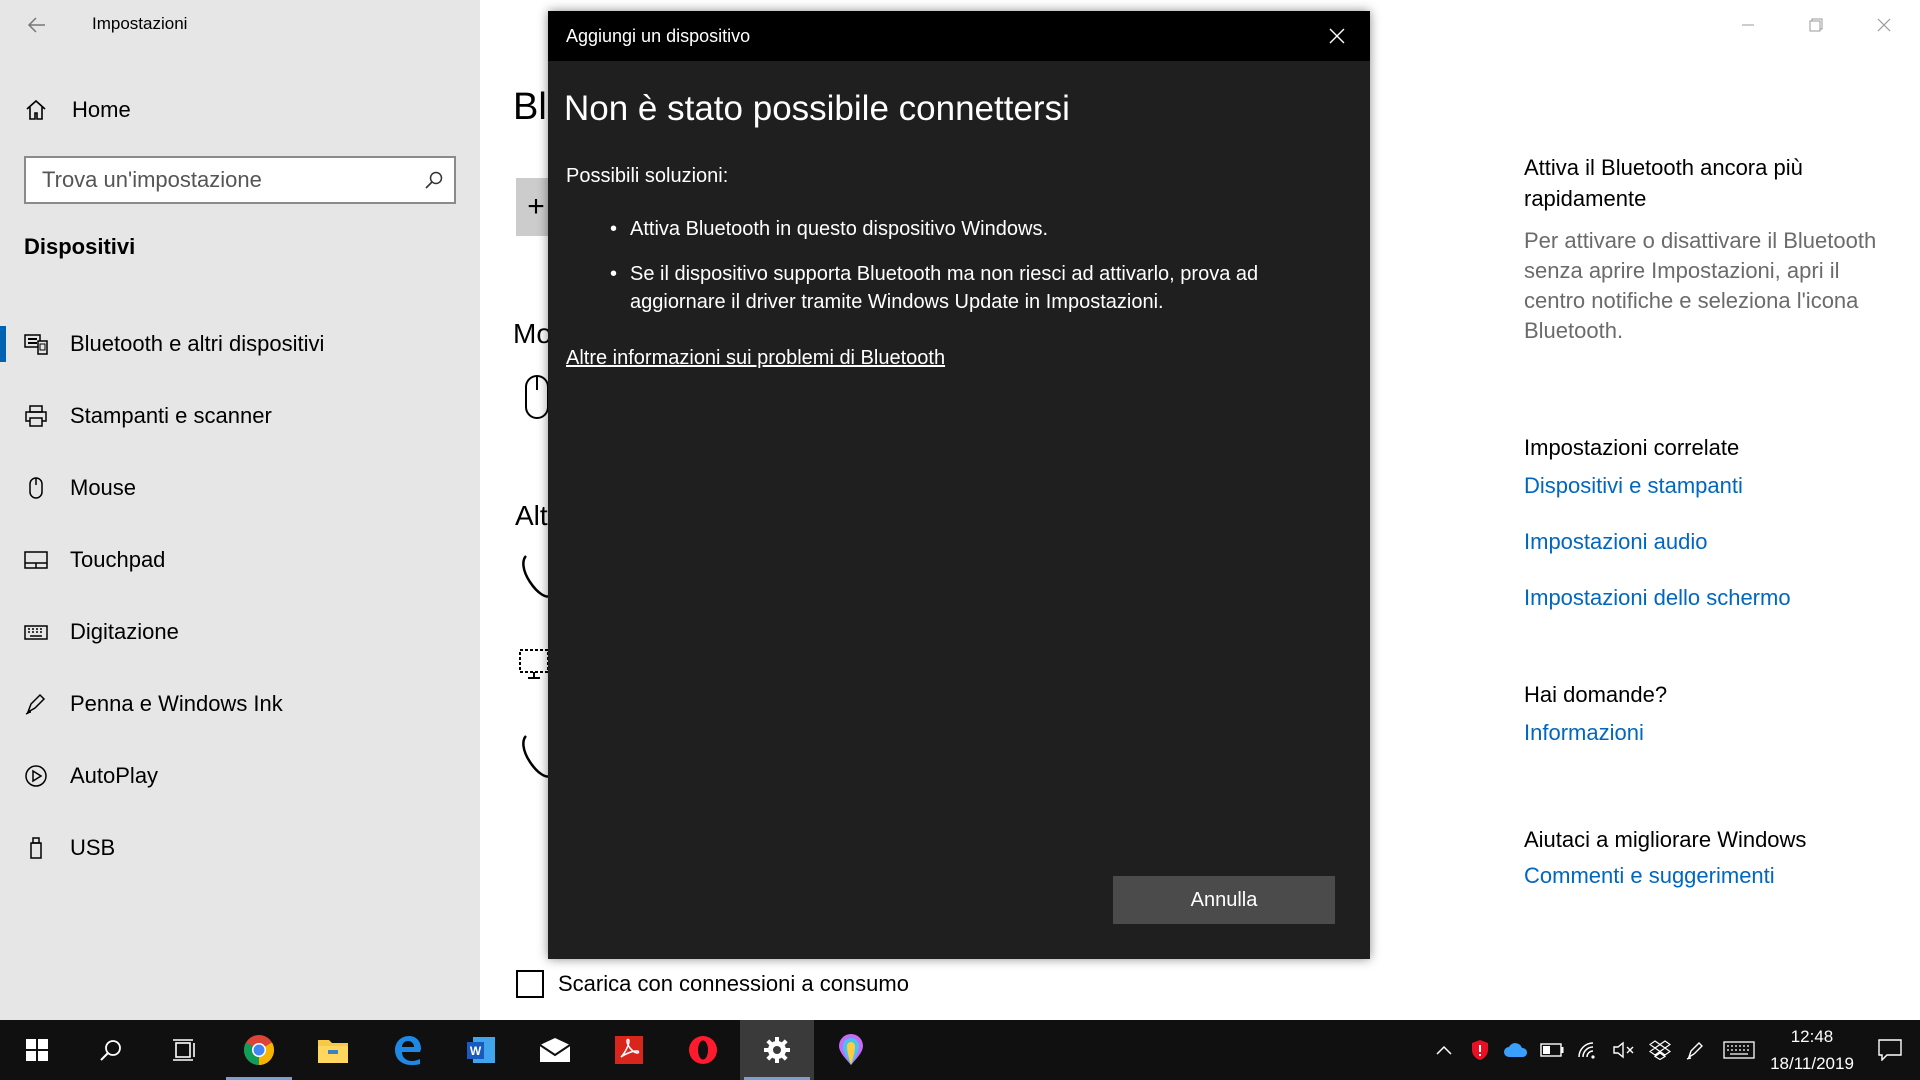 Image resolution: width=1920 pixels, height=1080 pixels. I want to click on link-display-settings: Impostazioni dello schermo, so click(1714, 598).